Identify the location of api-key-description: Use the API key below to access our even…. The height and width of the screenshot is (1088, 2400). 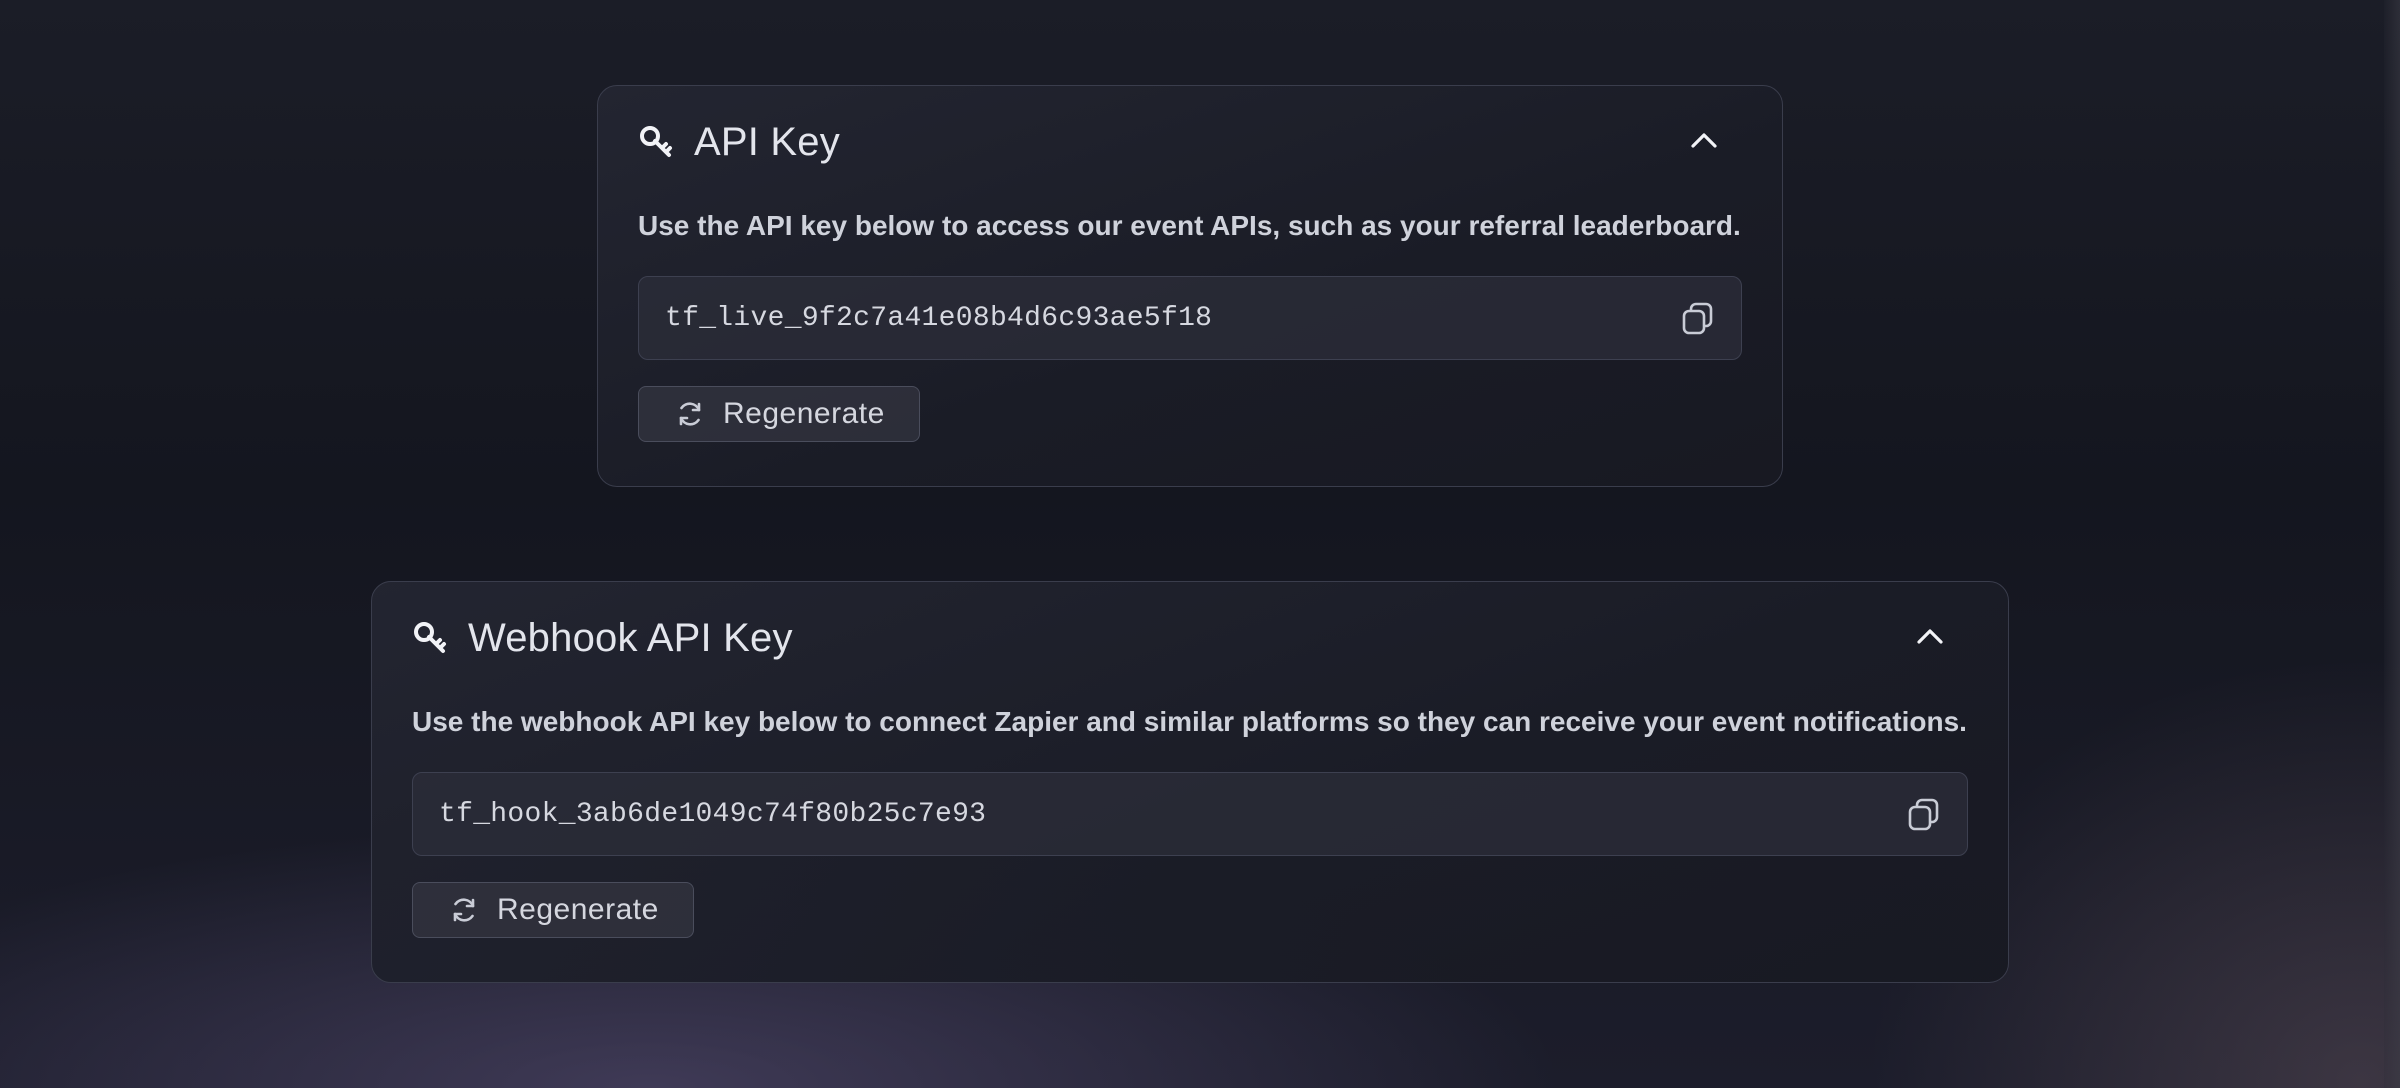
(1189, 225).